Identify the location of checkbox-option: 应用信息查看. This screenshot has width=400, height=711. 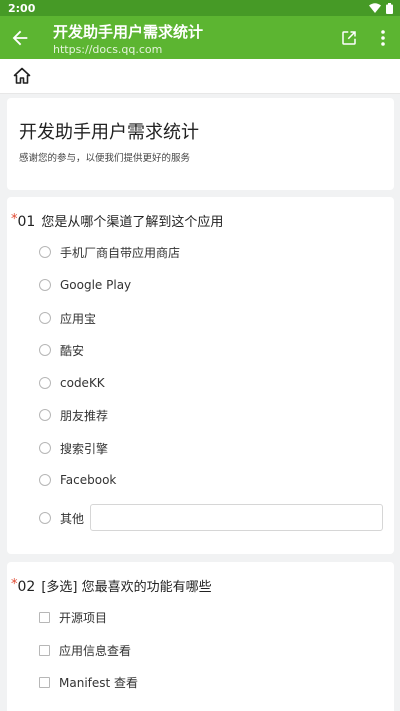
(85, 650).